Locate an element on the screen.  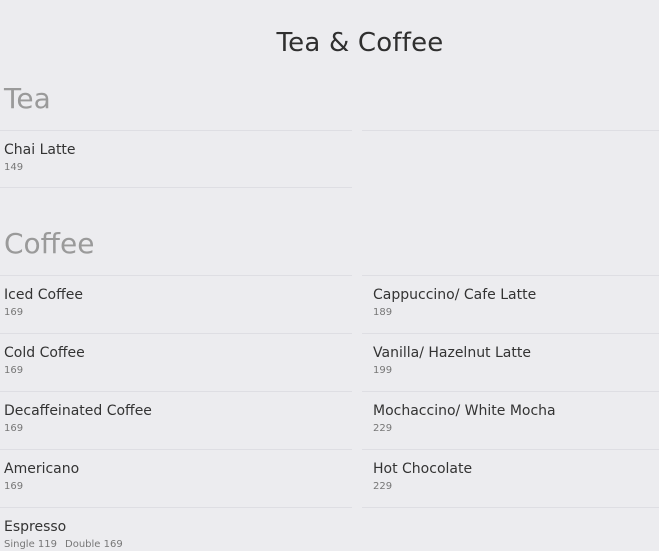
menu-item: Cold Coffee 169 is located at coordinates (176, 362).